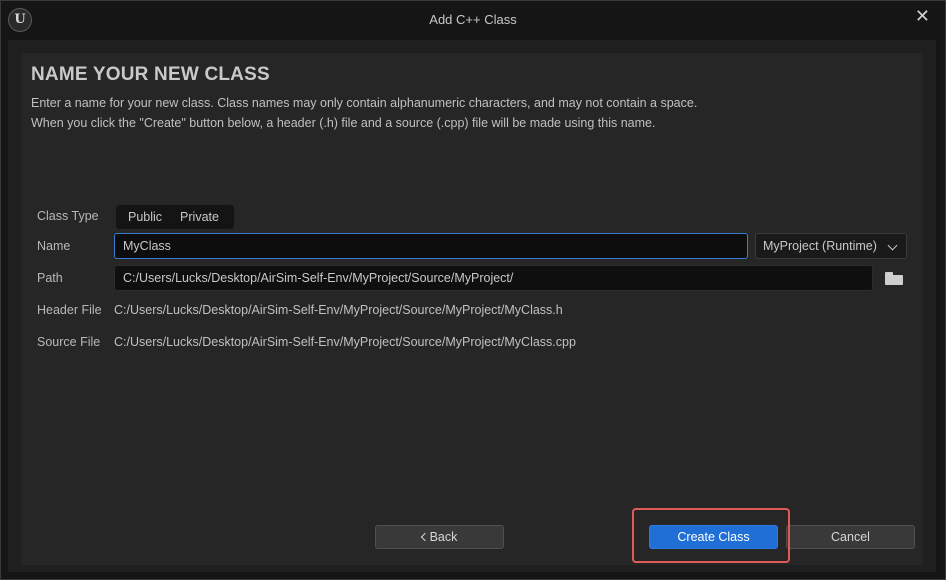 Image resolution: width=946 pixels, height=580 pixels. I want to click on class-type-toggle: Public Private, so click(175, 217).